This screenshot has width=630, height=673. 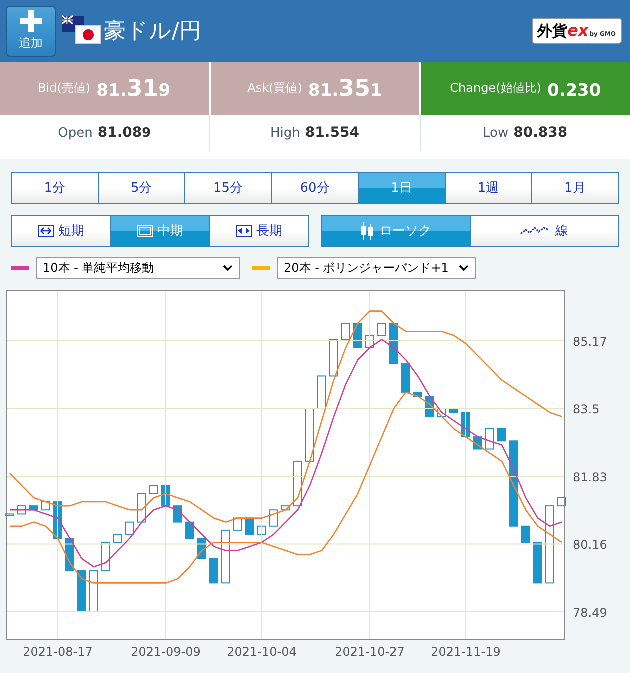 What do you see at coordinates (541, 133) in the screenshot?
I see `ohlc-value: 80.838` at bounding box center [541, 133].